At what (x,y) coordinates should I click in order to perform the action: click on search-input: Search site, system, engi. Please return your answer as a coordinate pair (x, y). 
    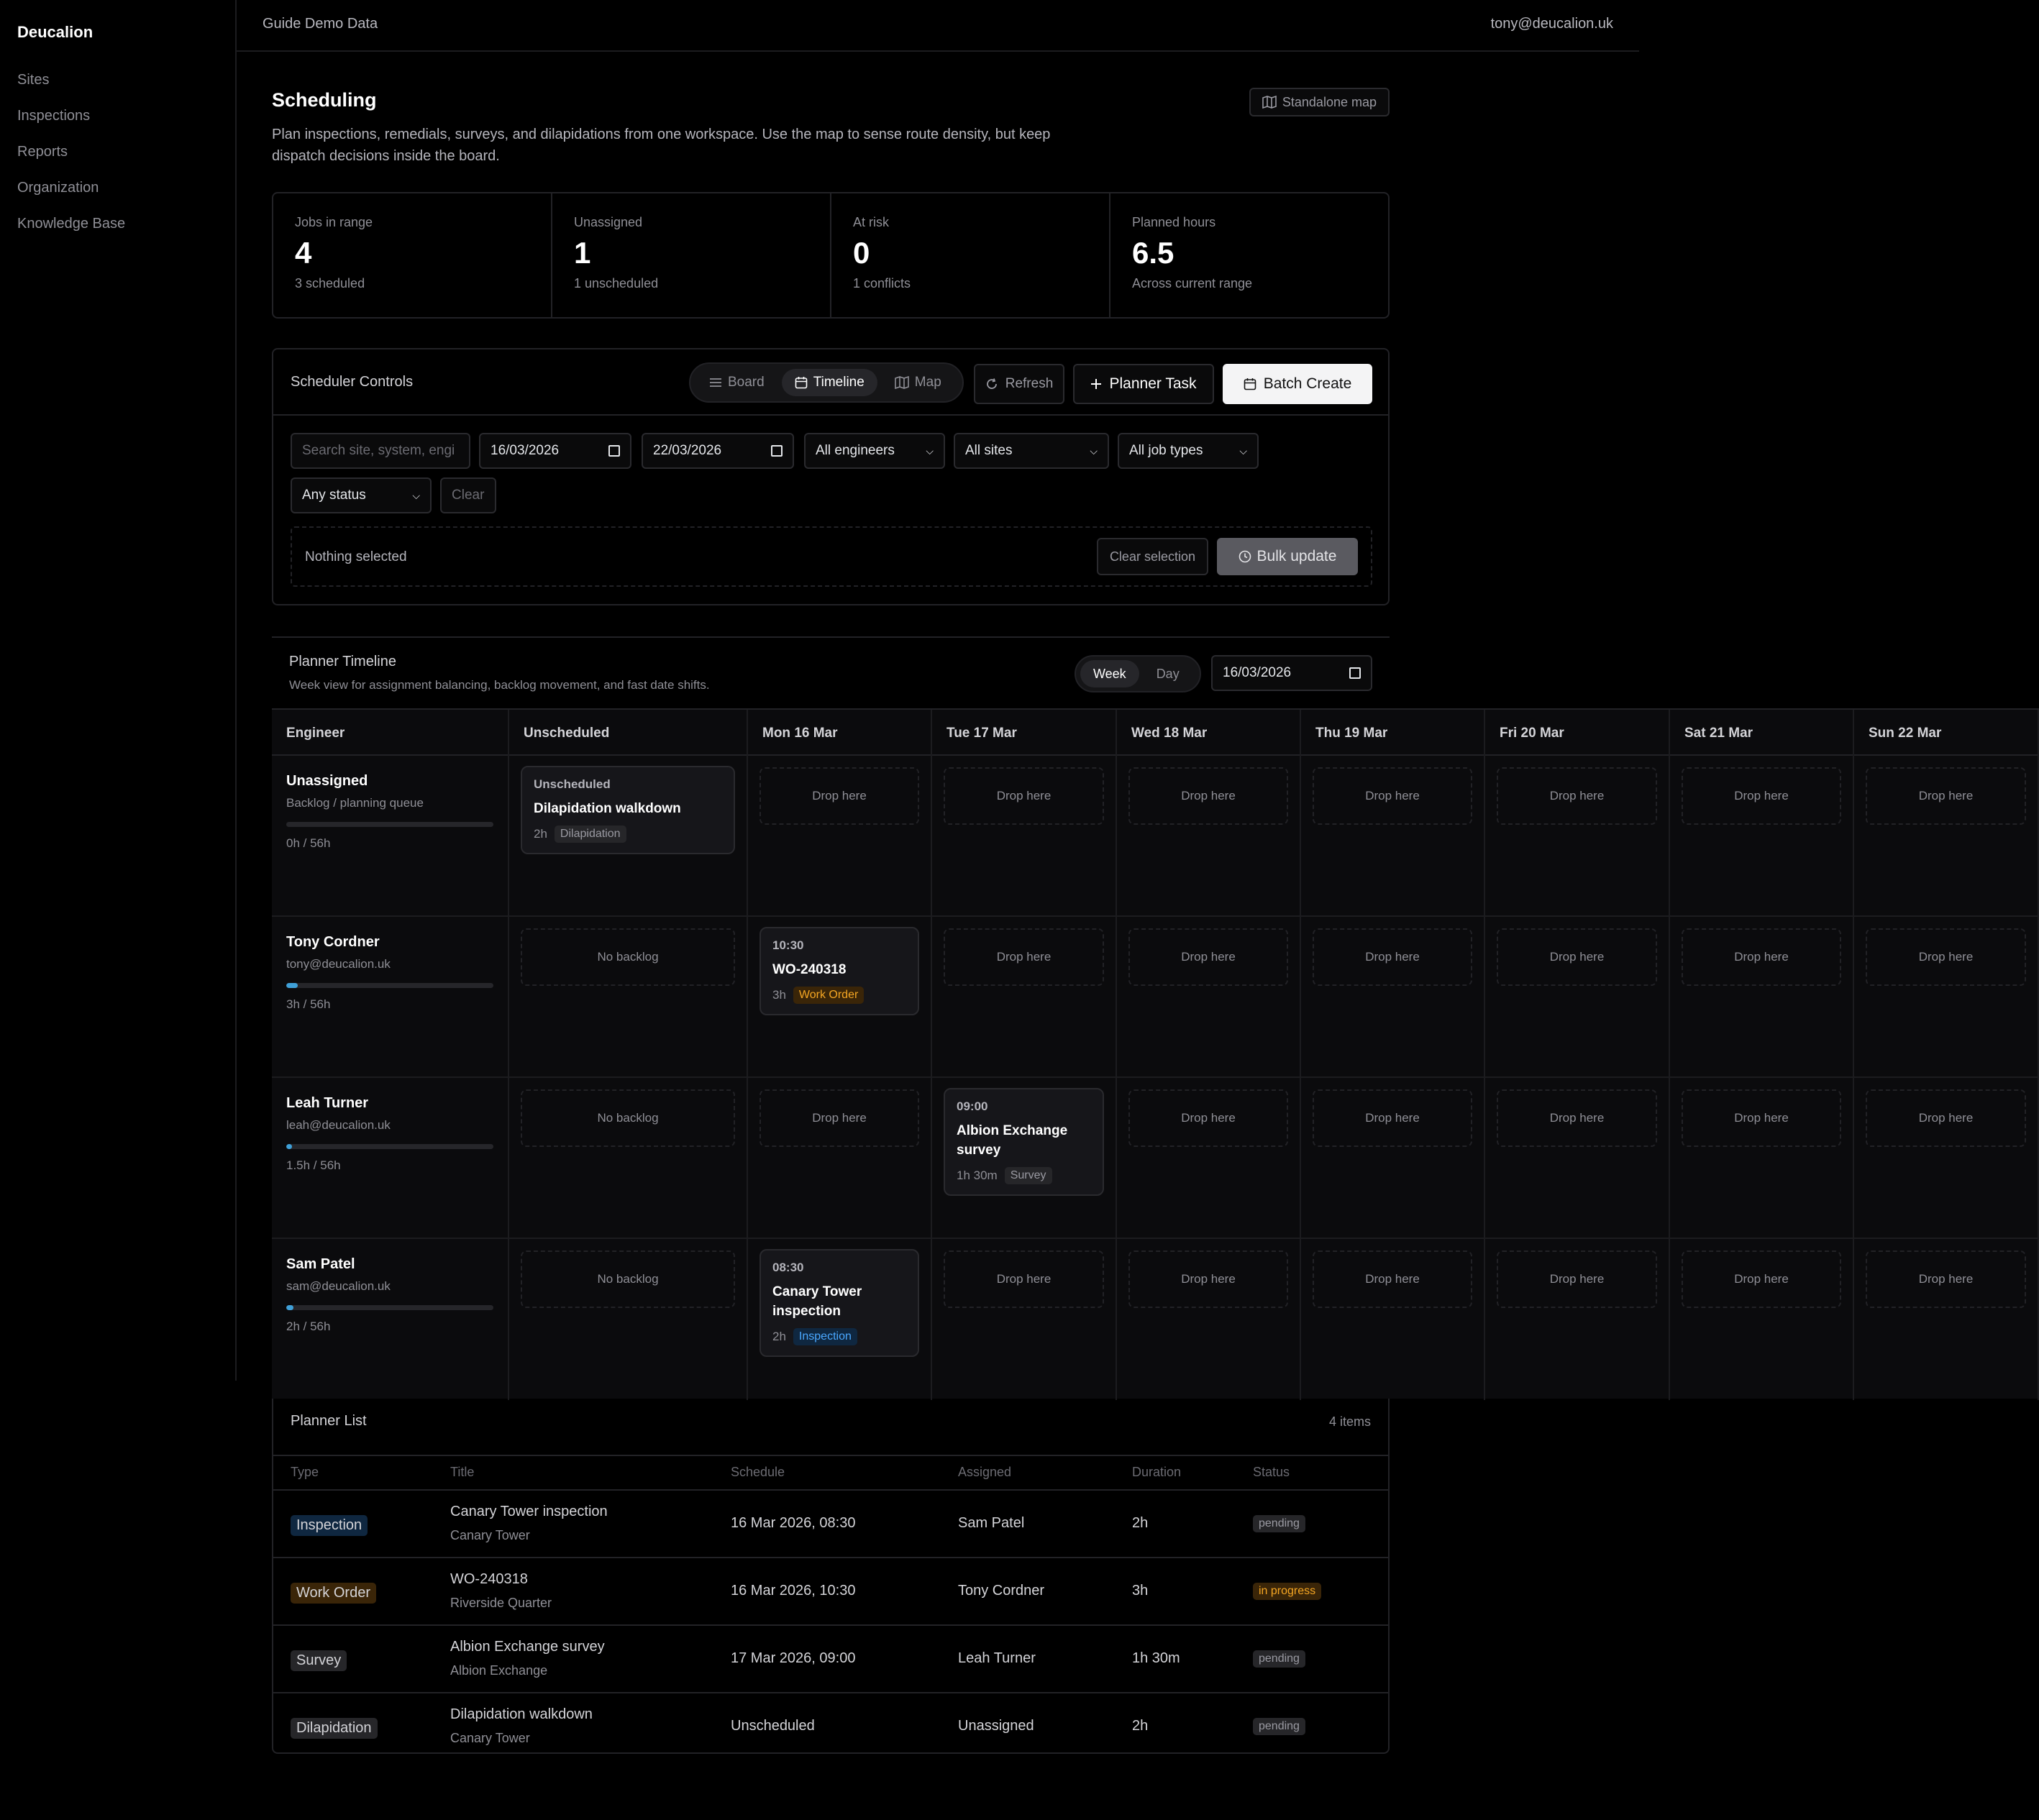
    Looking at the image, I should click on (380, 451).